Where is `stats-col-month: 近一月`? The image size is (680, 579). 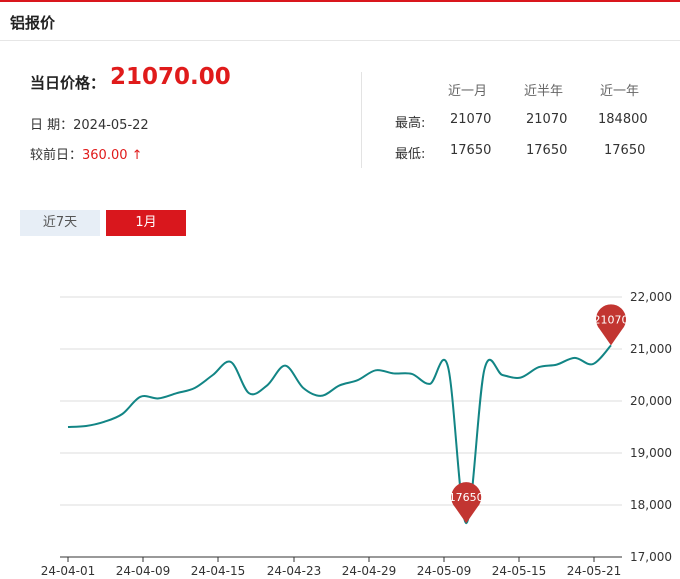 stats-col-month: 近一月 is located at coordinates (468, 91).